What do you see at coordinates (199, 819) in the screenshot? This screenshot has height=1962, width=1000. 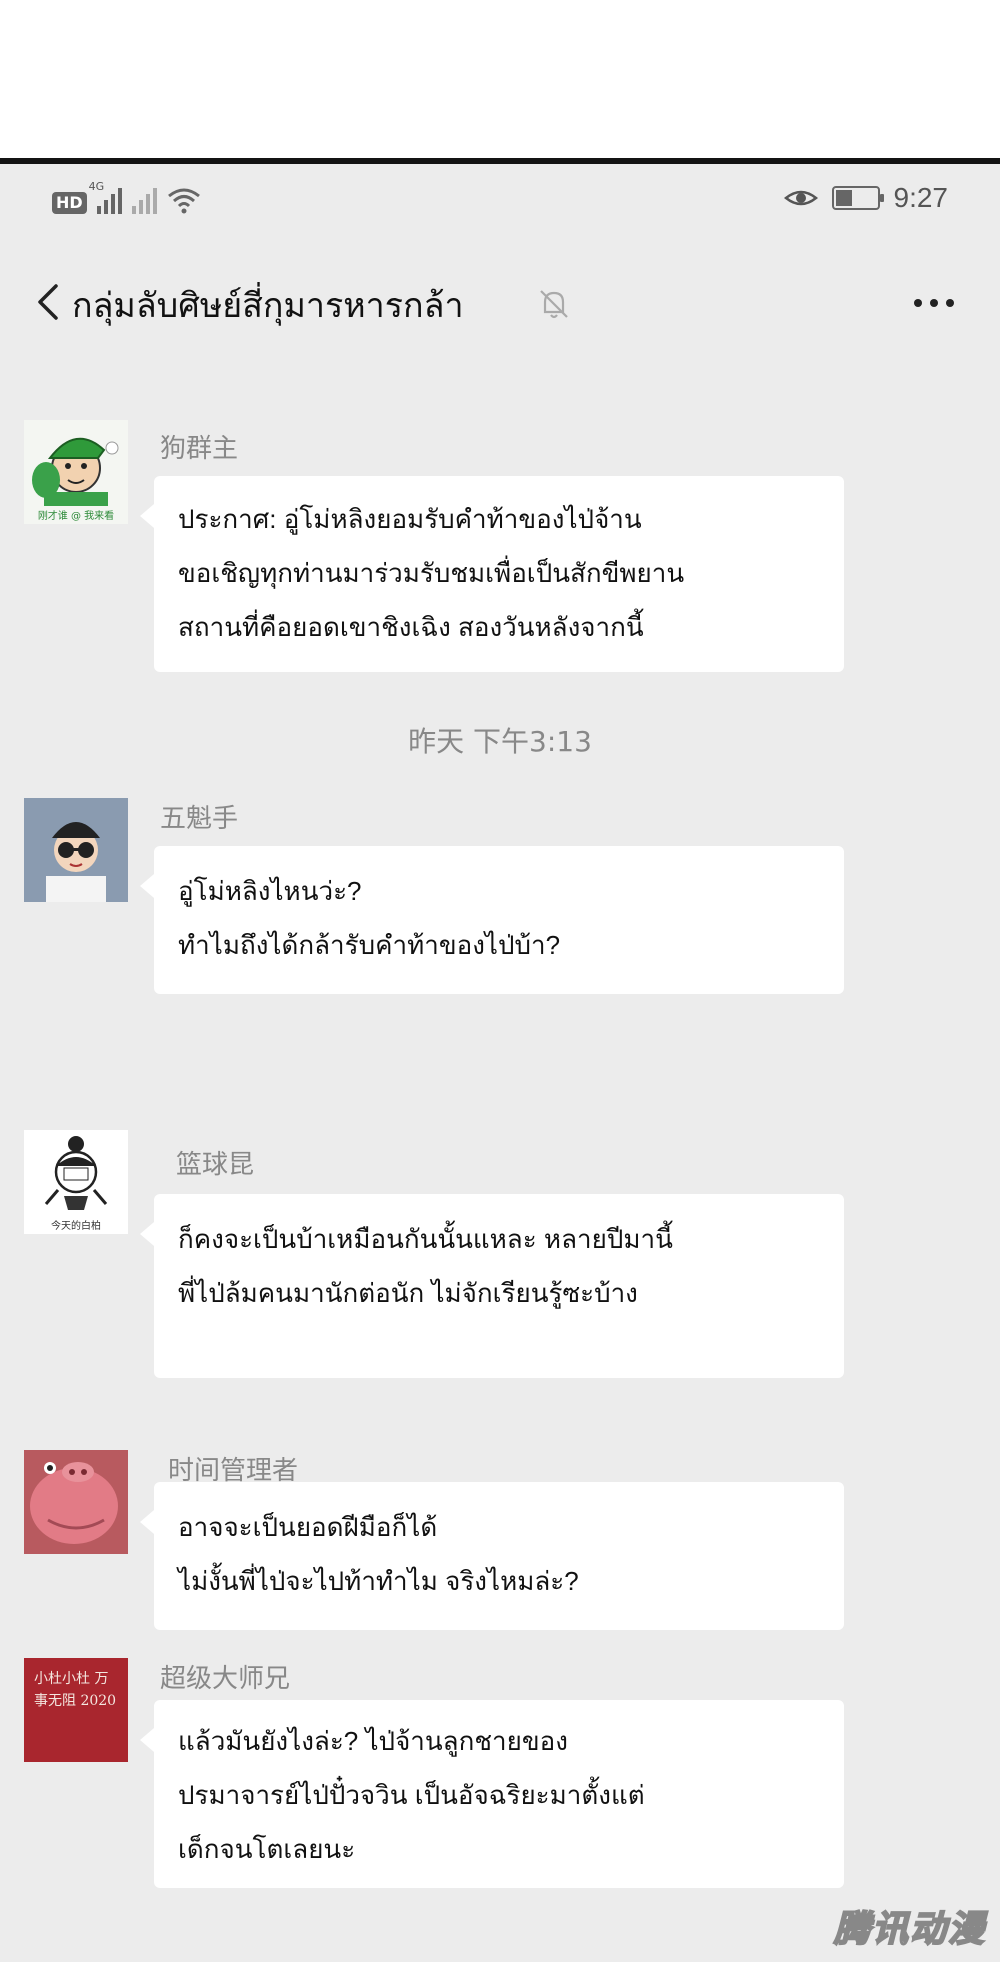 I see `sender-name: 五魁手` at bounding box center [199, 819].